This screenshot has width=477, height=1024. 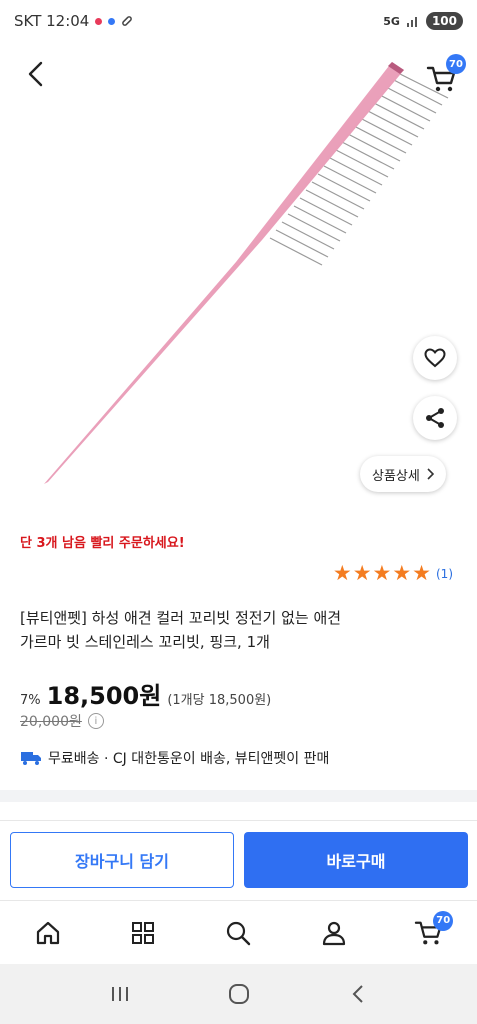 I want to click on unit-price: (1개당 18,500원), so click(x=219, y=700).